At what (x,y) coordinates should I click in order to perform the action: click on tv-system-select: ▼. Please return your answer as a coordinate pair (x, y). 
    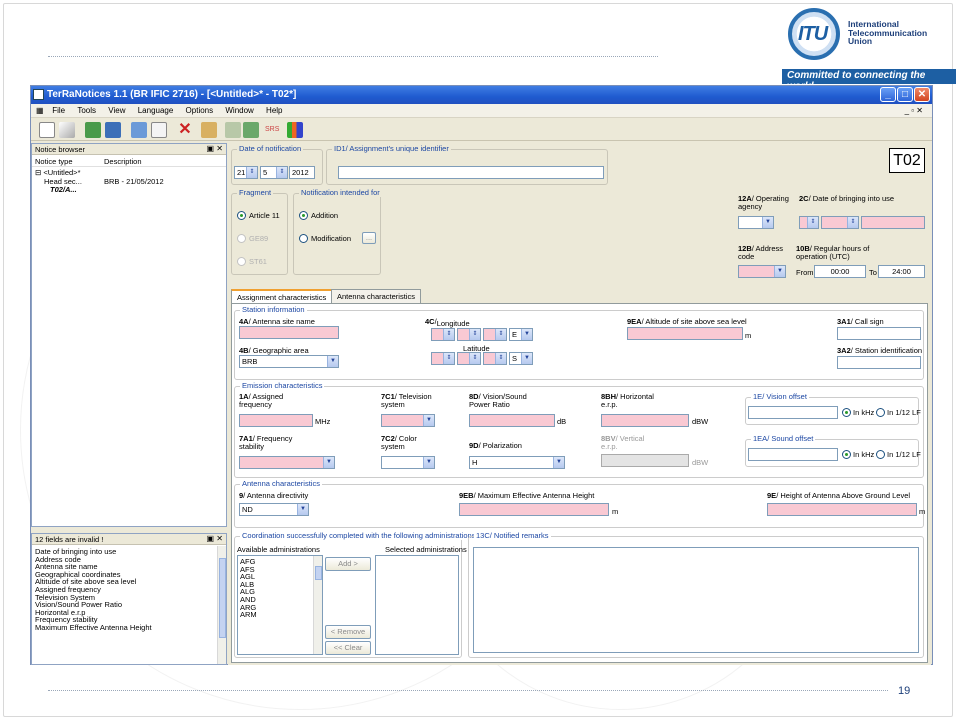
    Looking at the image, I should click on (408, 420).